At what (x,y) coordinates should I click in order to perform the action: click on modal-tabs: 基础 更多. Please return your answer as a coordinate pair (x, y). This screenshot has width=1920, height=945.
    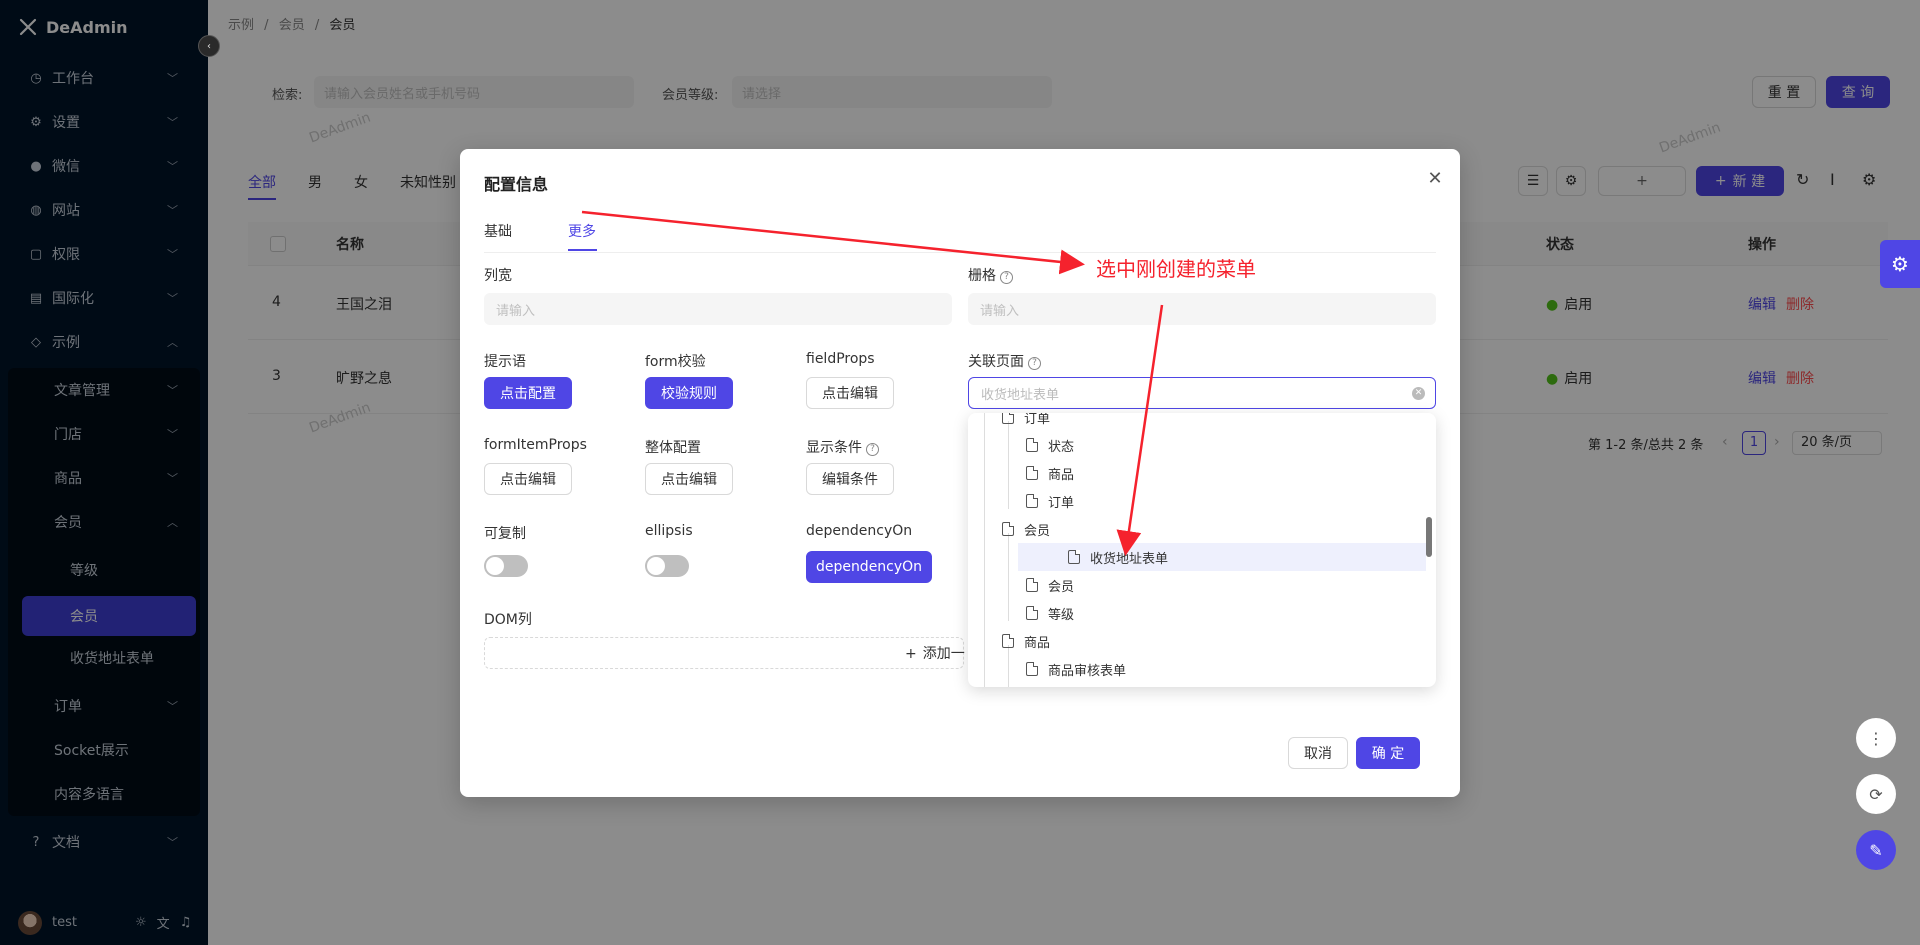
    Looking at the image, I should click on (960, 233).